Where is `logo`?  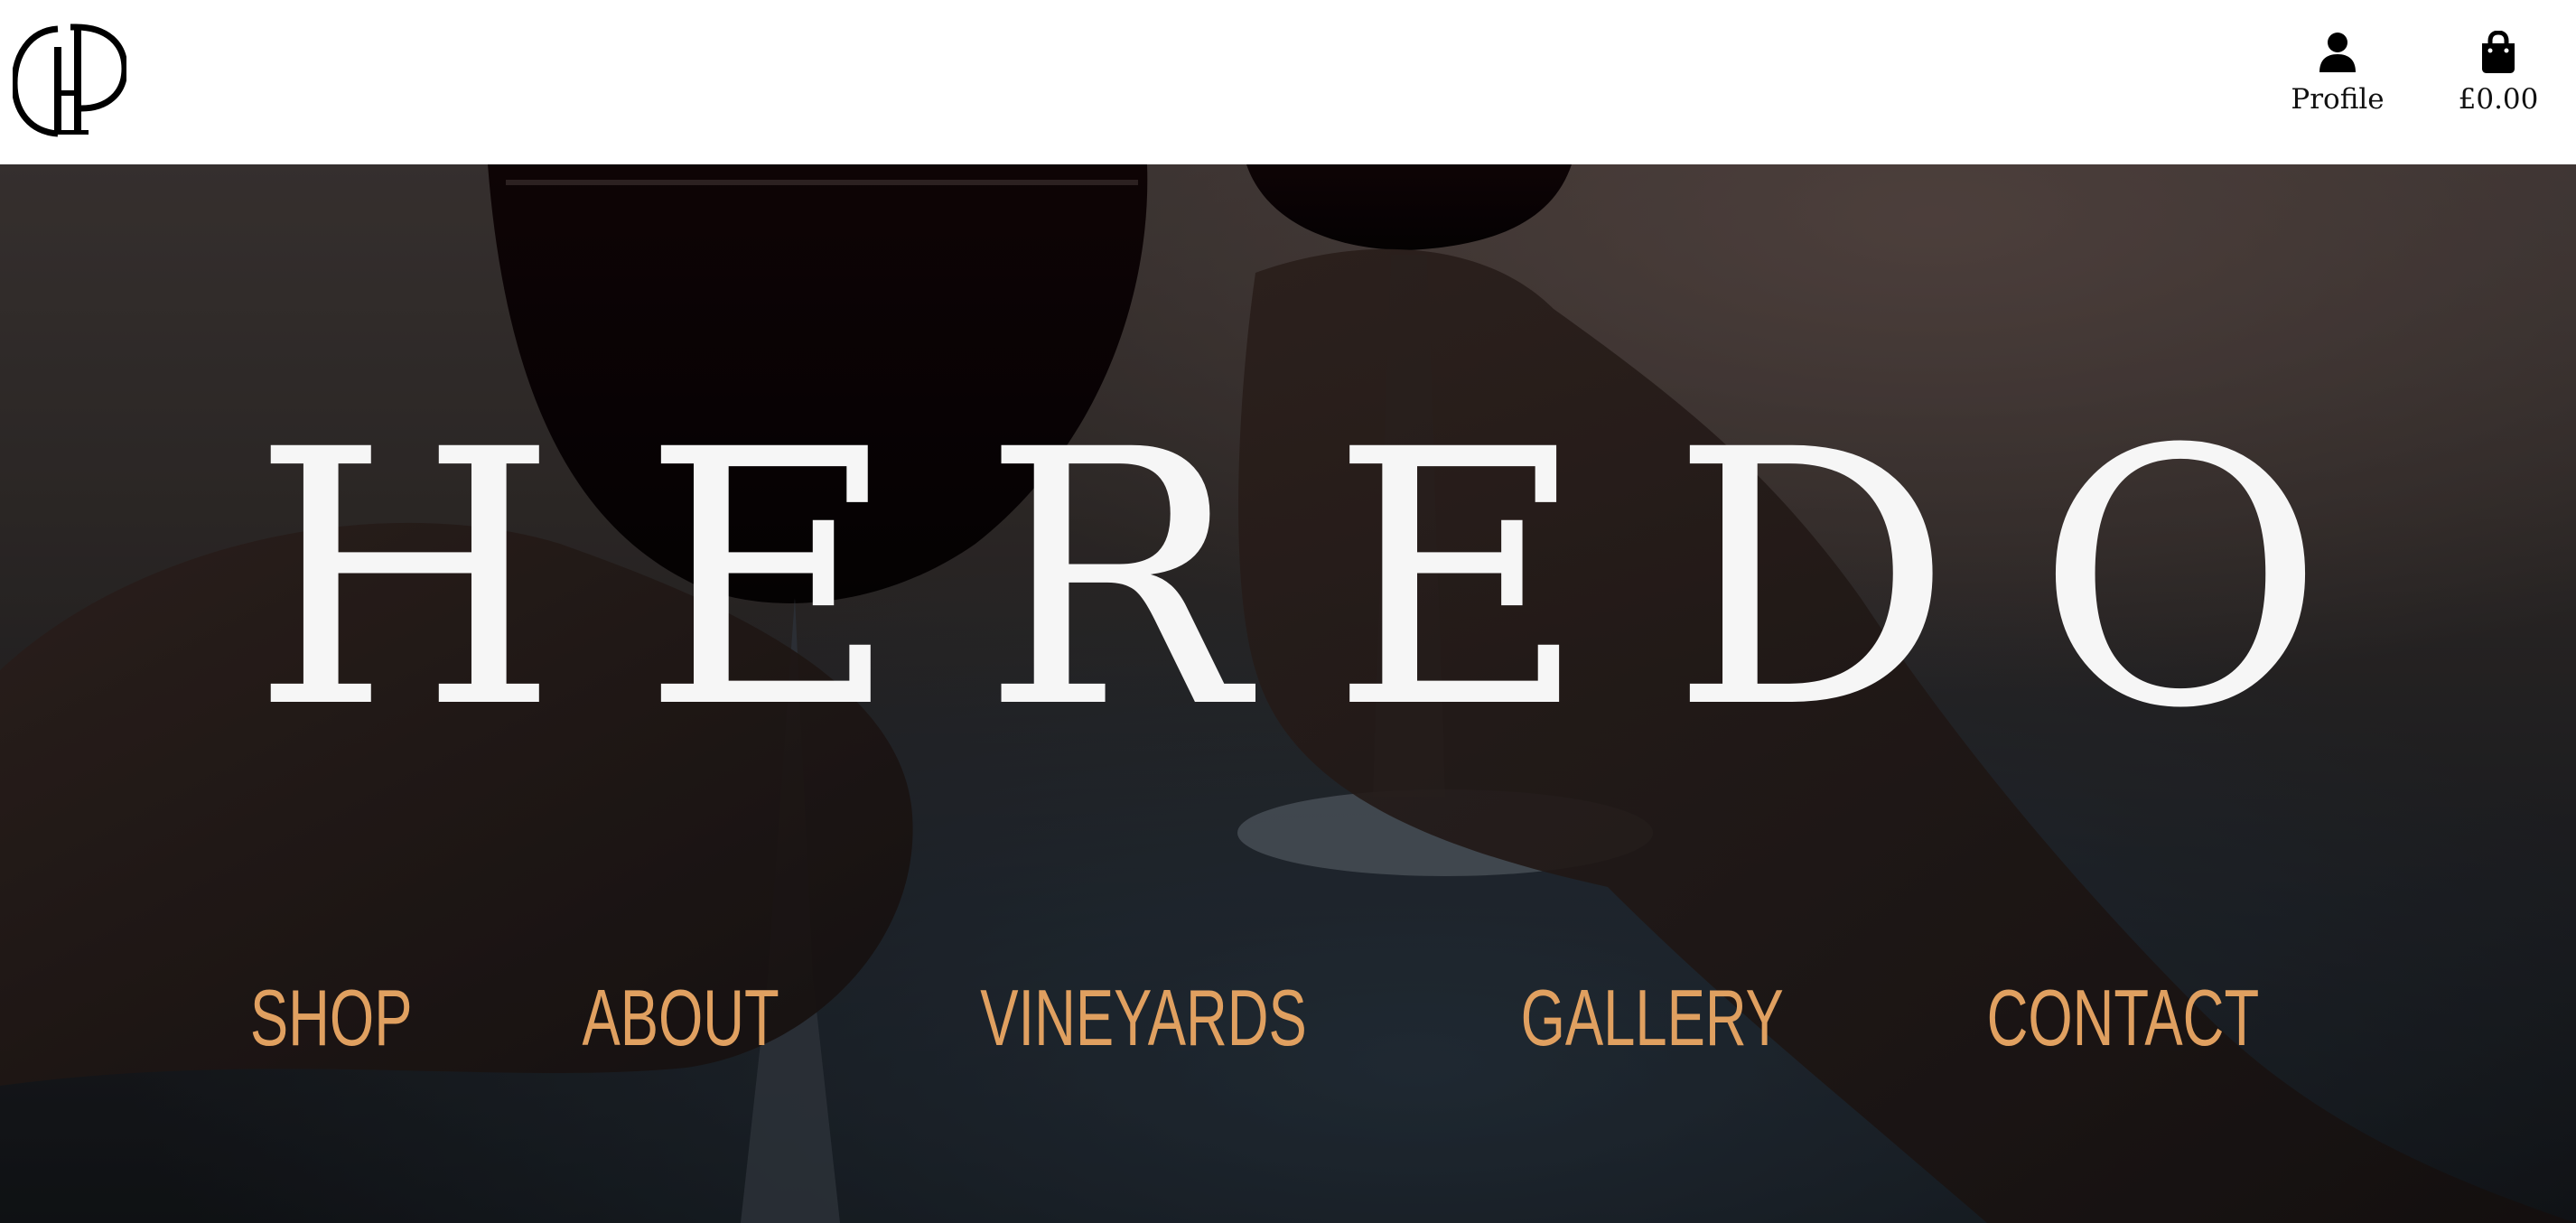
logo is located at coordinates (69, 80).